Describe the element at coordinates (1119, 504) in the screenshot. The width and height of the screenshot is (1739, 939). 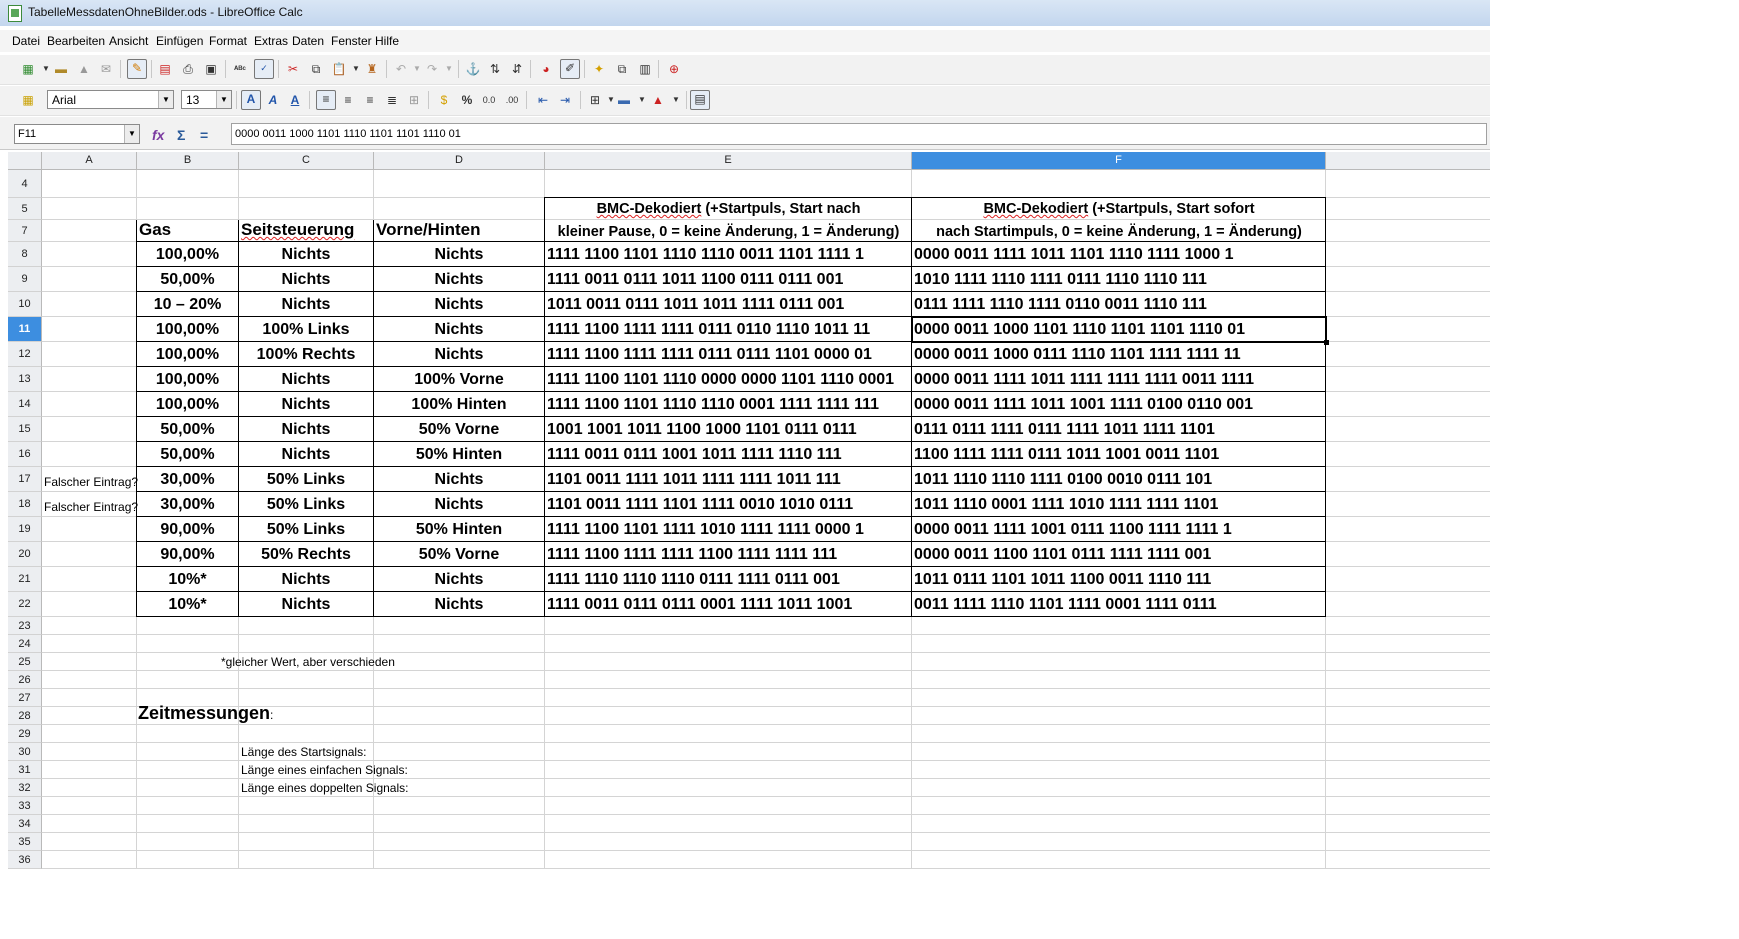
I see `bmc-start-sofort-cell: 1011 1110 0001 1111 1010 1111 1111 1101` at that location.